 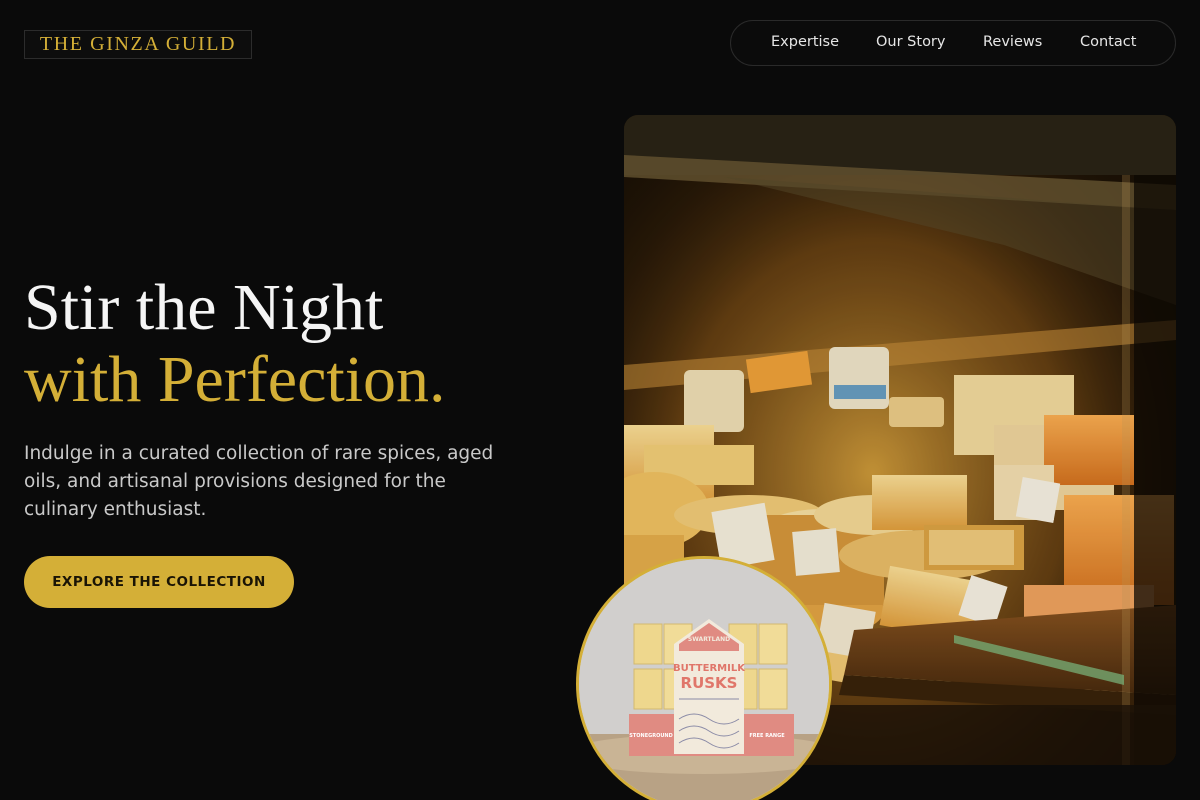 What do you see at coordinates (1012, 42) in the screenshot?
I see `nav-link-reviews: Reviews` at bounding box center [1012, 42].